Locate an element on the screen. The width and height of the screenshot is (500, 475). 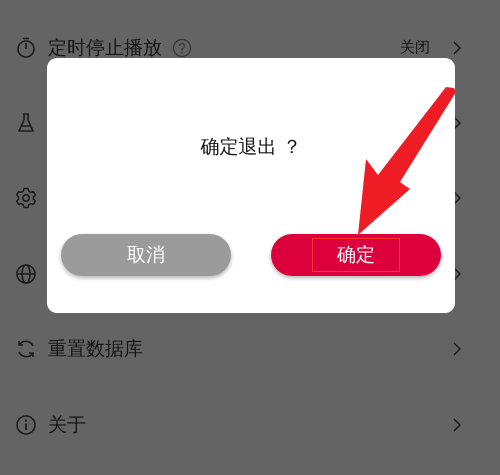
confirm-button: 确定 is located at coordinates (356, 255).